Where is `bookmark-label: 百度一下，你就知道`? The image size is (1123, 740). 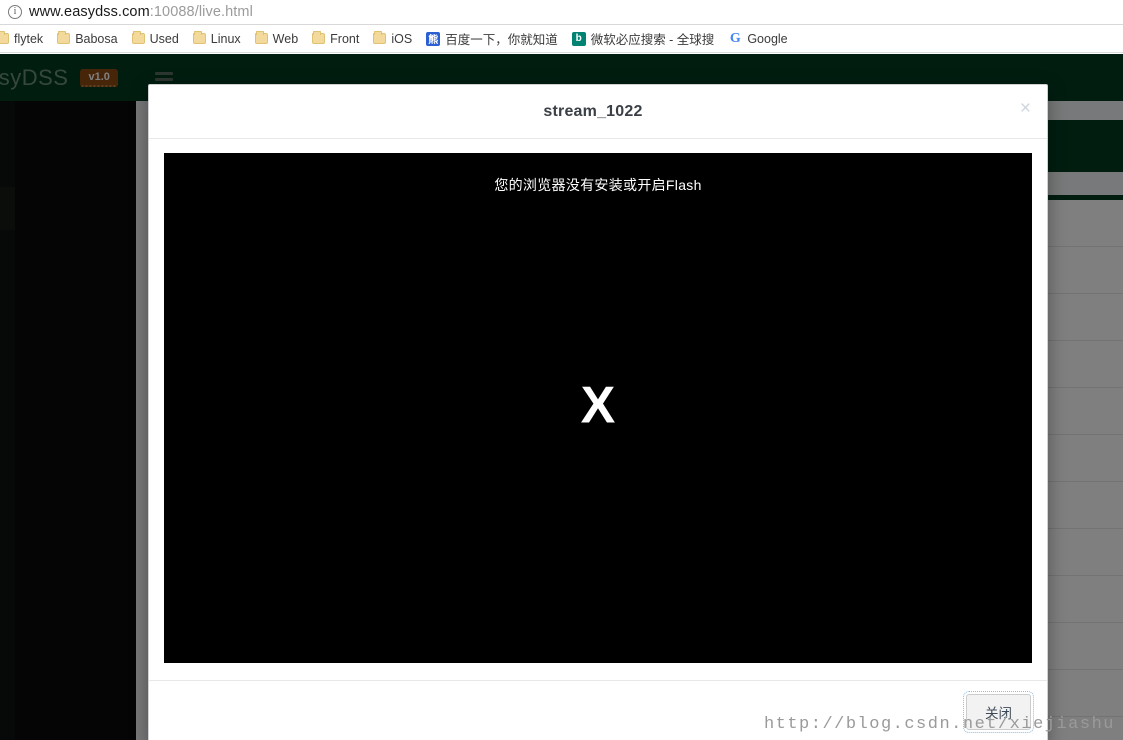 bookmark-label: 百度一下，你就知道 is located at coordinates (501, 40).